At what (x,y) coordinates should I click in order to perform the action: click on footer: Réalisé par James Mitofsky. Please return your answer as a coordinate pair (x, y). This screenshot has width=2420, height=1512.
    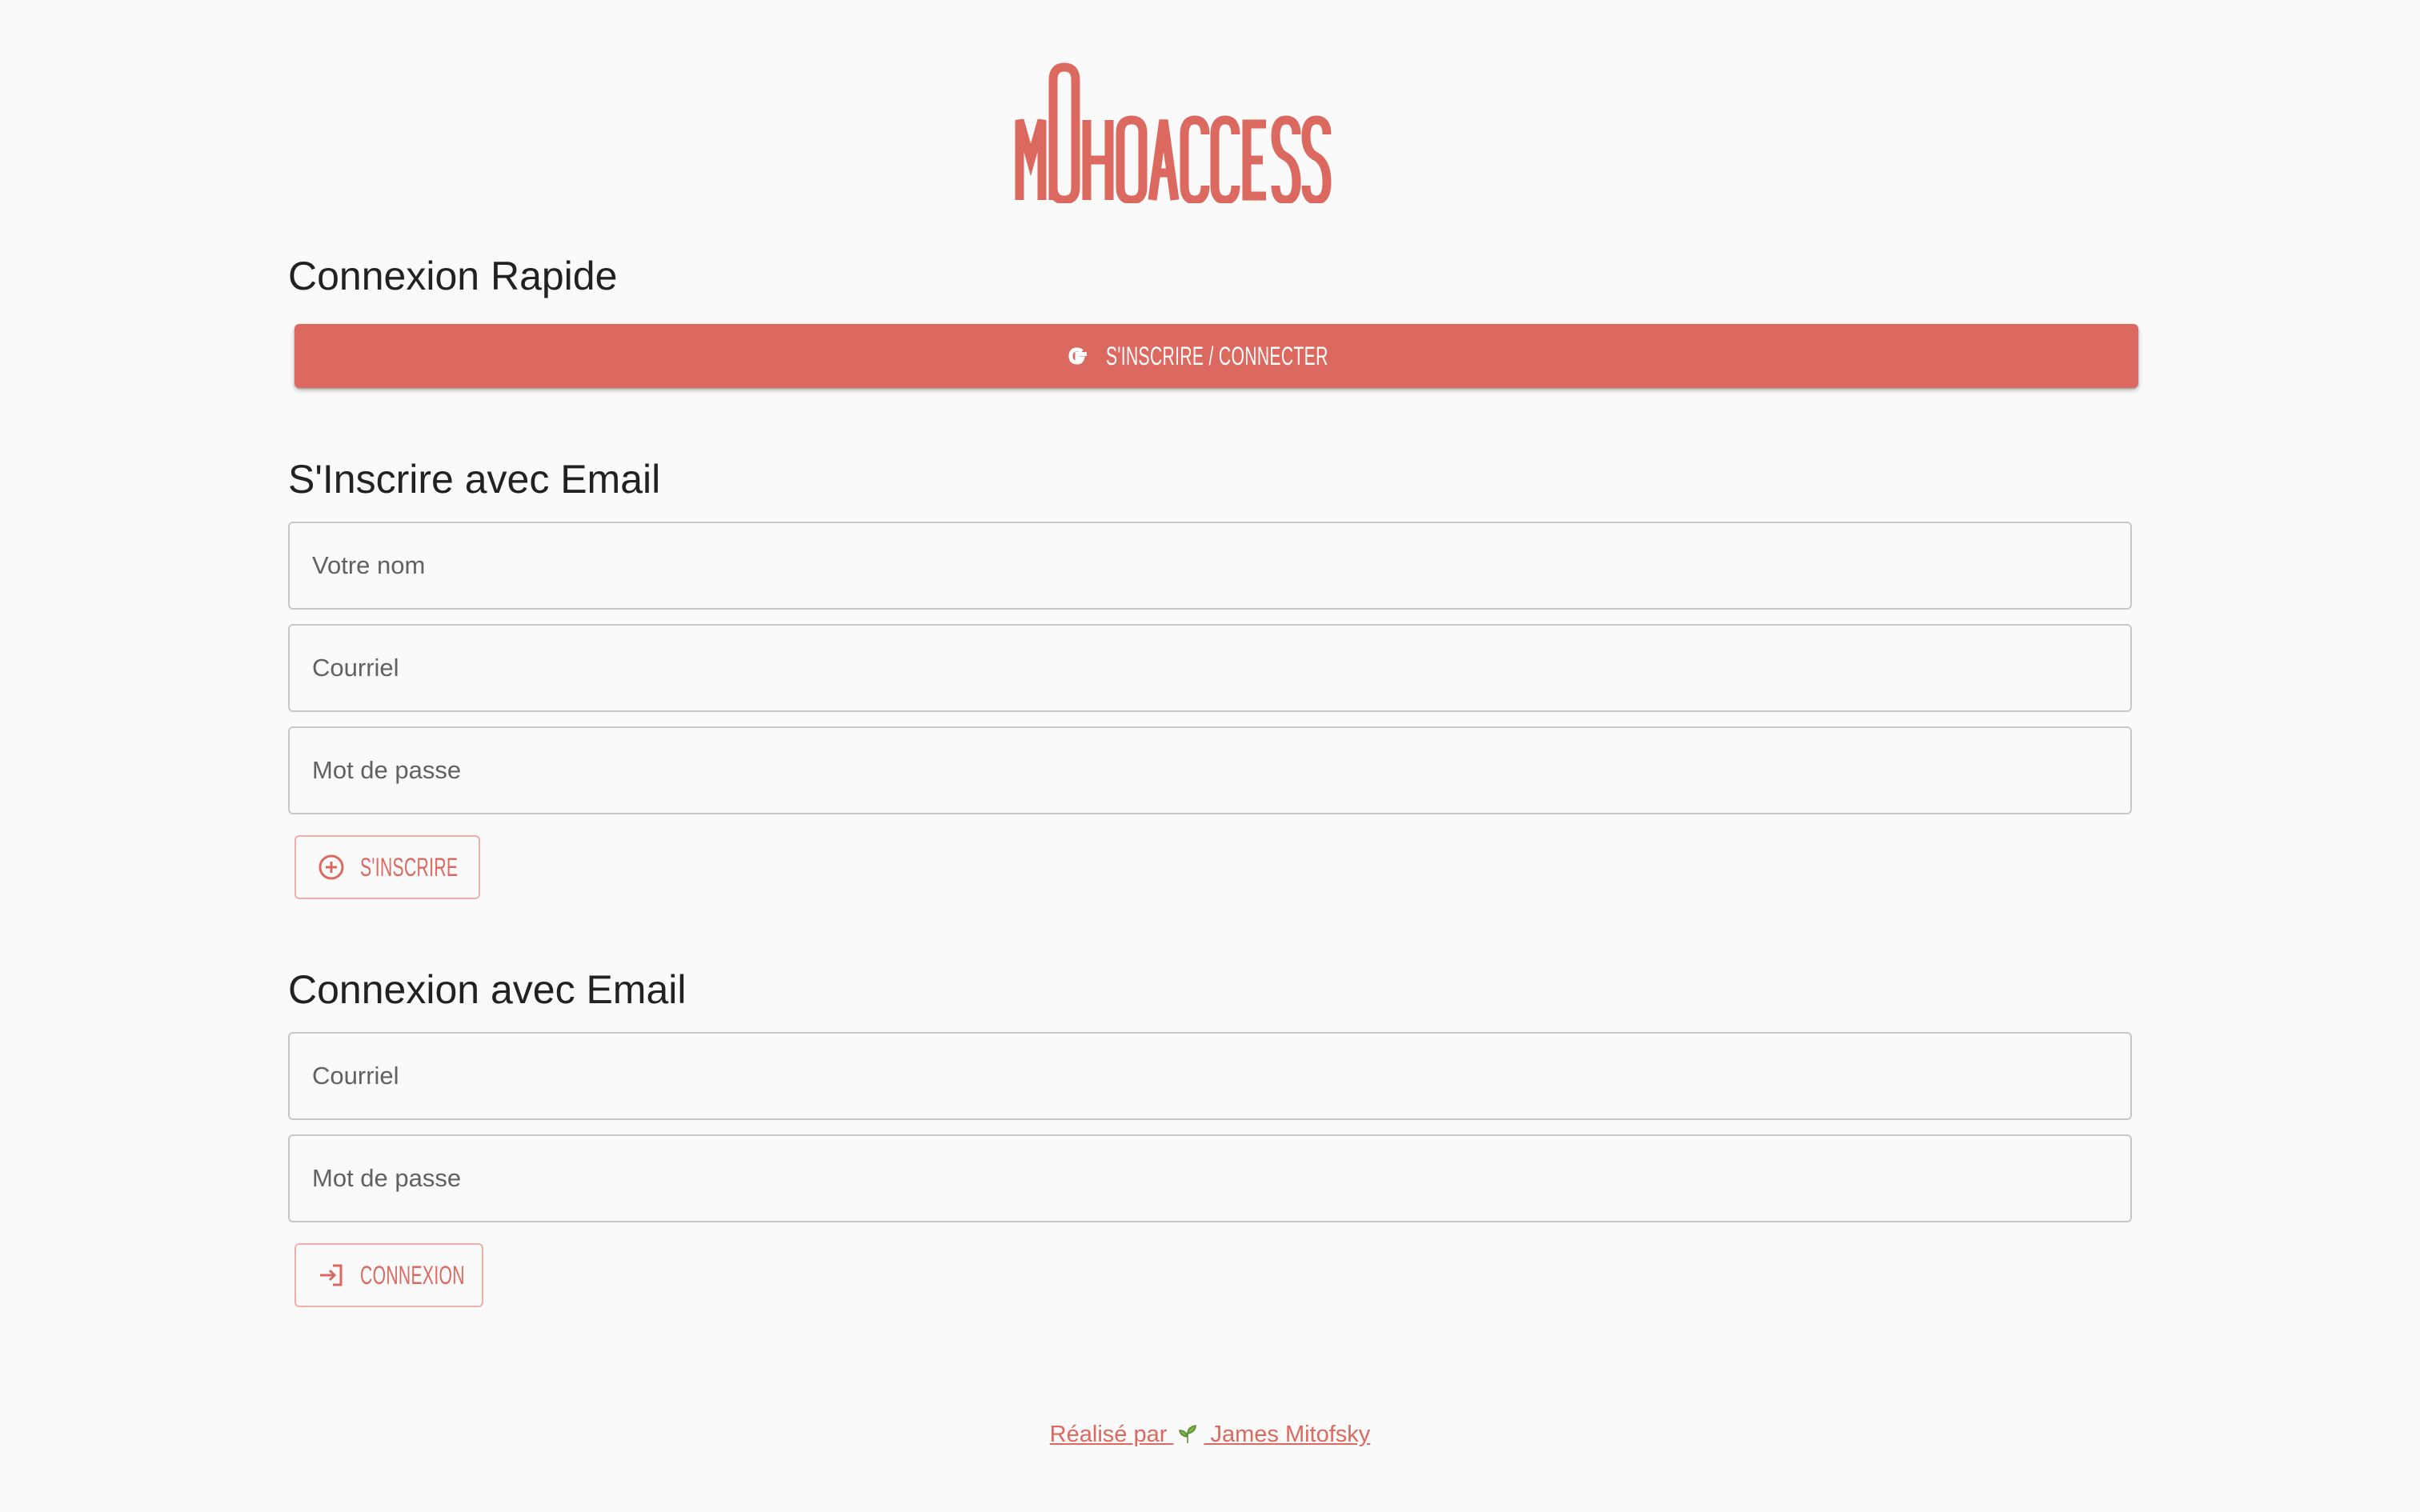
    Looking at the image, I should click on (1210, 1434).